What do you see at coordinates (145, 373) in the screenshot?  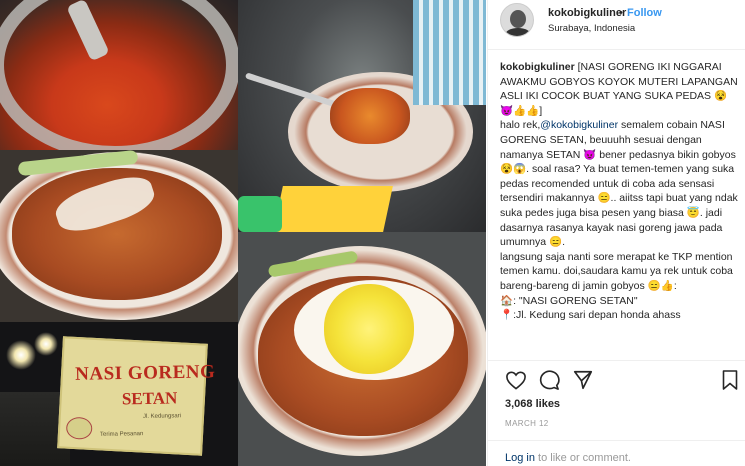 I see `banner-title: NASI GORENG` at bounding box center [145, 373].